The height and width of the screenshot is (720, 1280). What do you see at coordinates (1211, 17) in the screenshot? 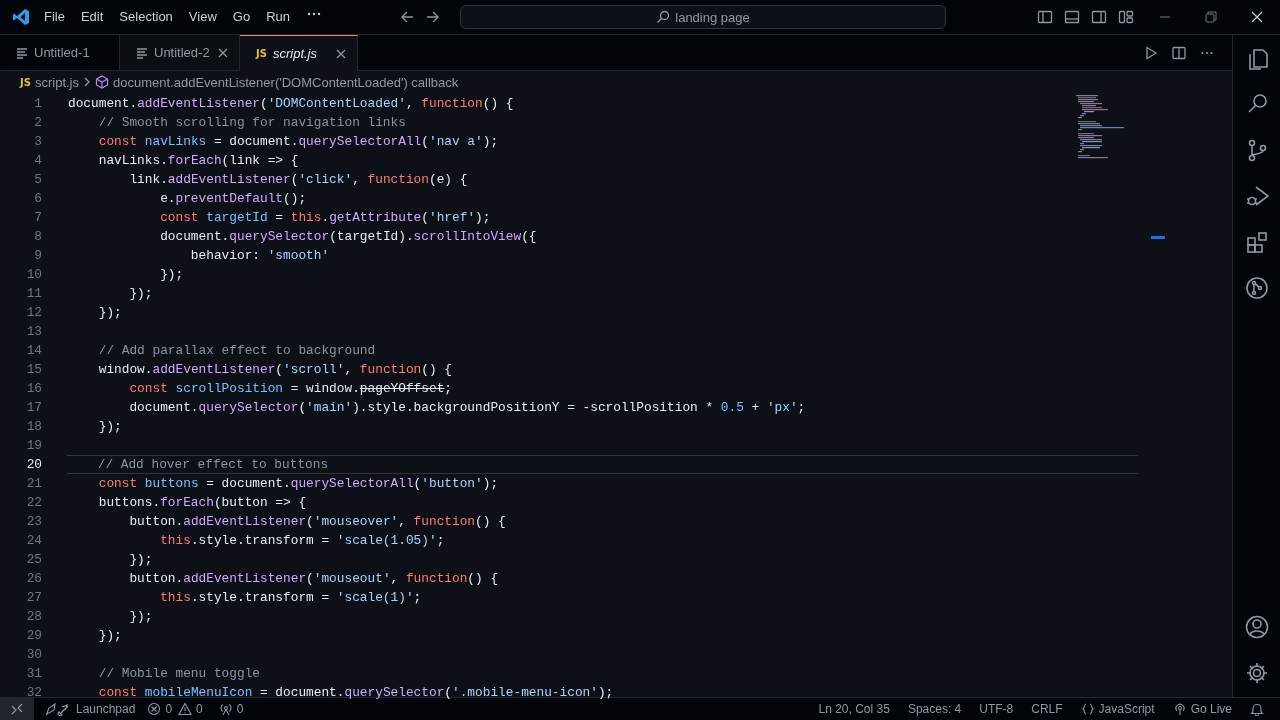
I see `restore-icon` at bounding box center [1211, 17].